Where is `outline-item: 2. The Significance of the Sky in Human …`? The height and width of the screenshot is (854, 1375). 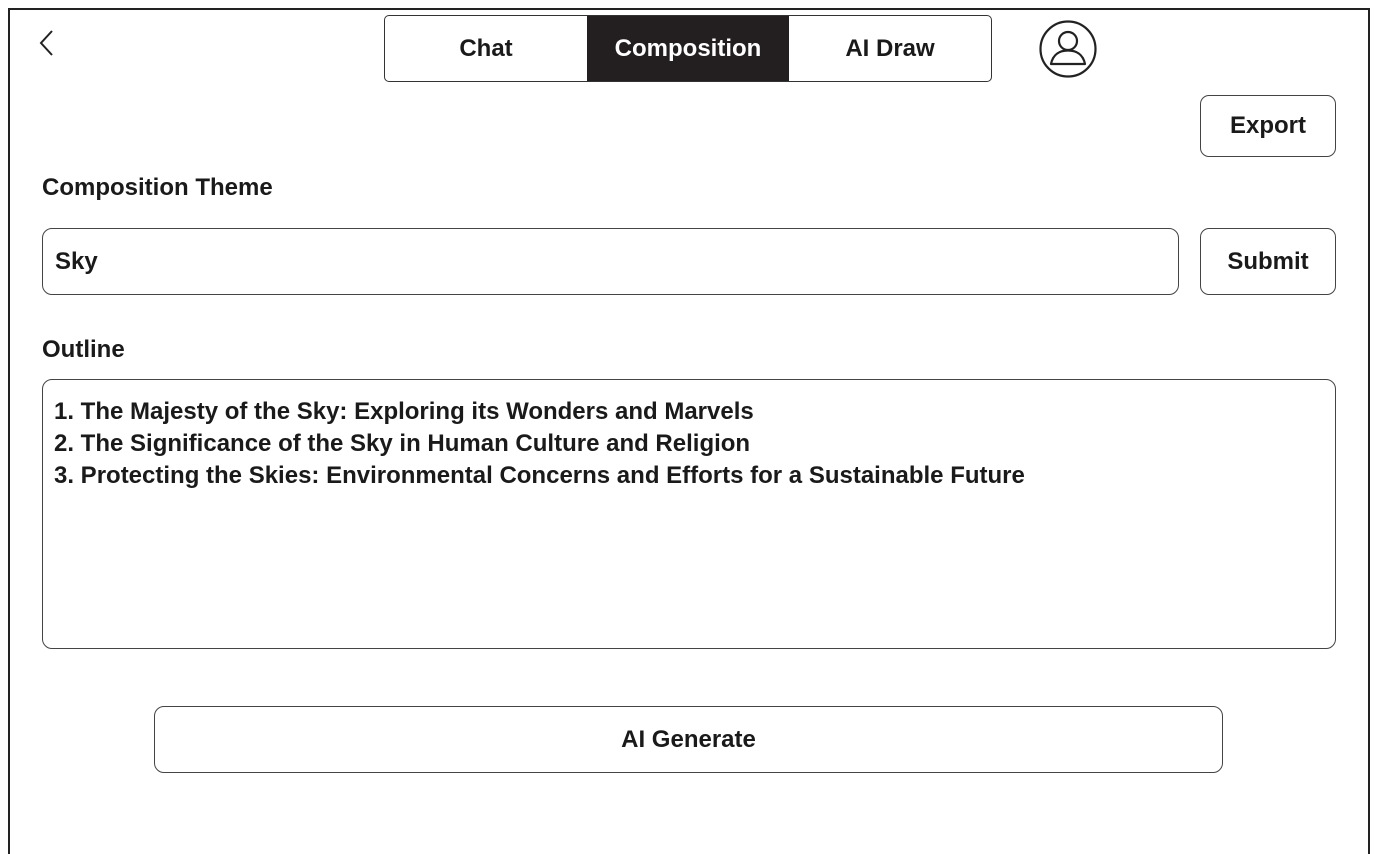 outline-item: 2. The Significance of the Sky in Human … is located at coordinates (402, 443).